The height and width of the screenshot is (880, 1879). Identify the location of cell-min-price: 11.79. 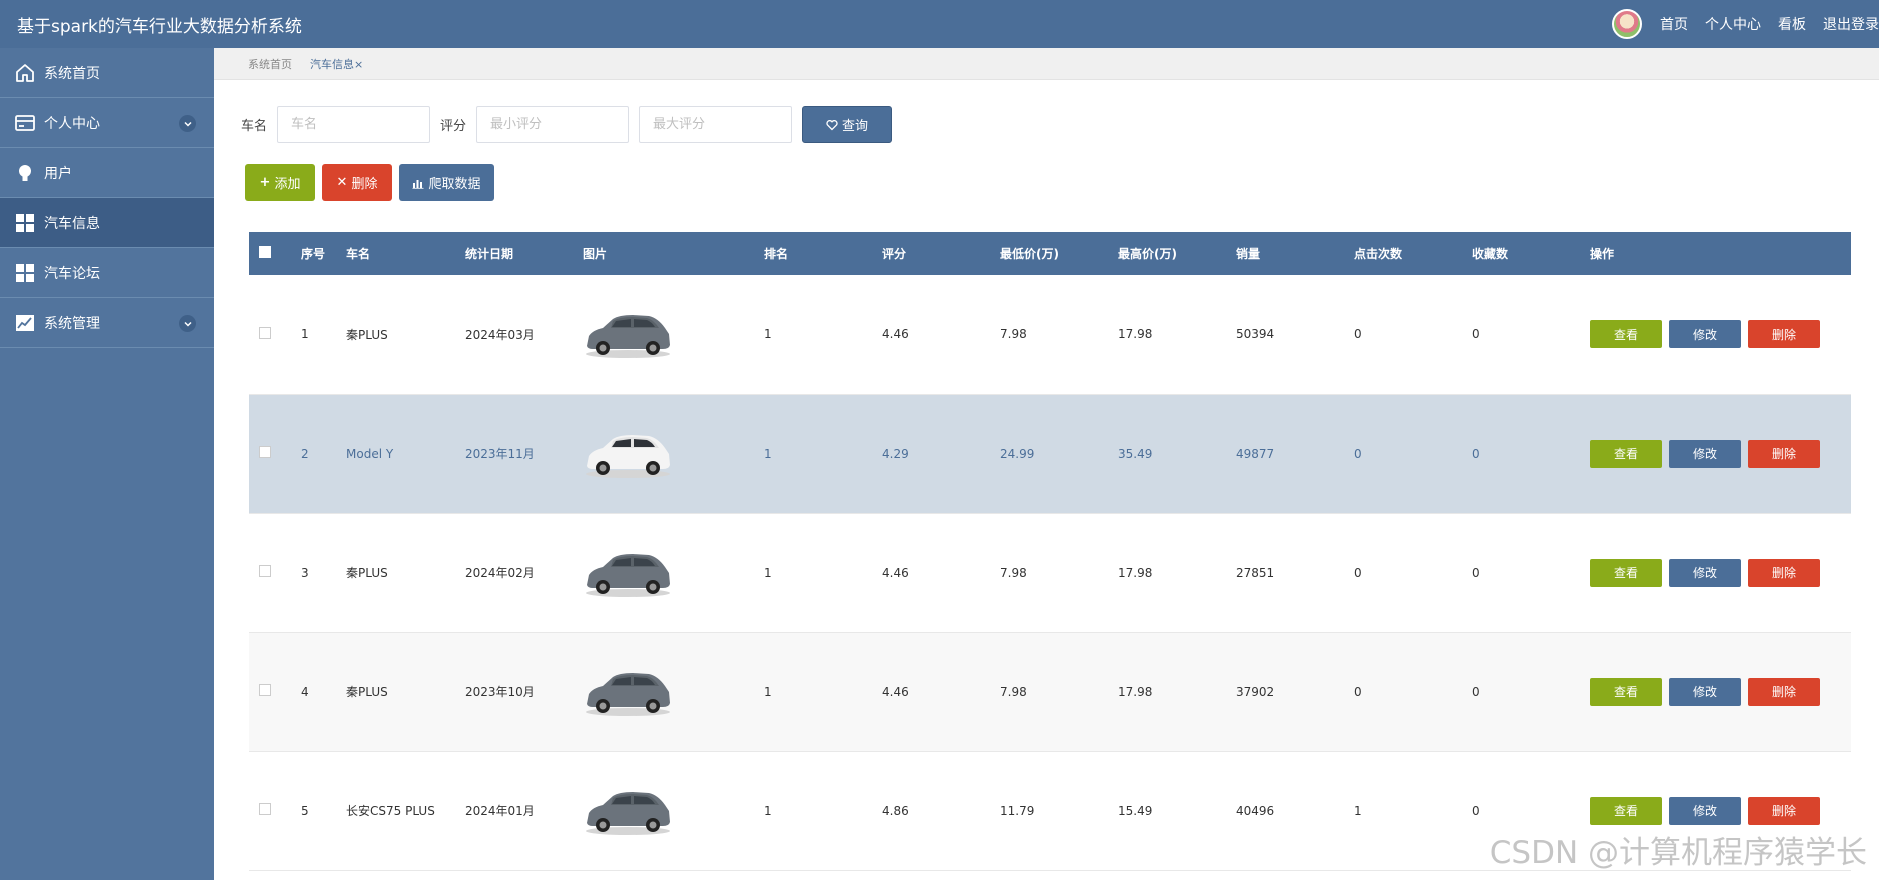
(1017, 810).